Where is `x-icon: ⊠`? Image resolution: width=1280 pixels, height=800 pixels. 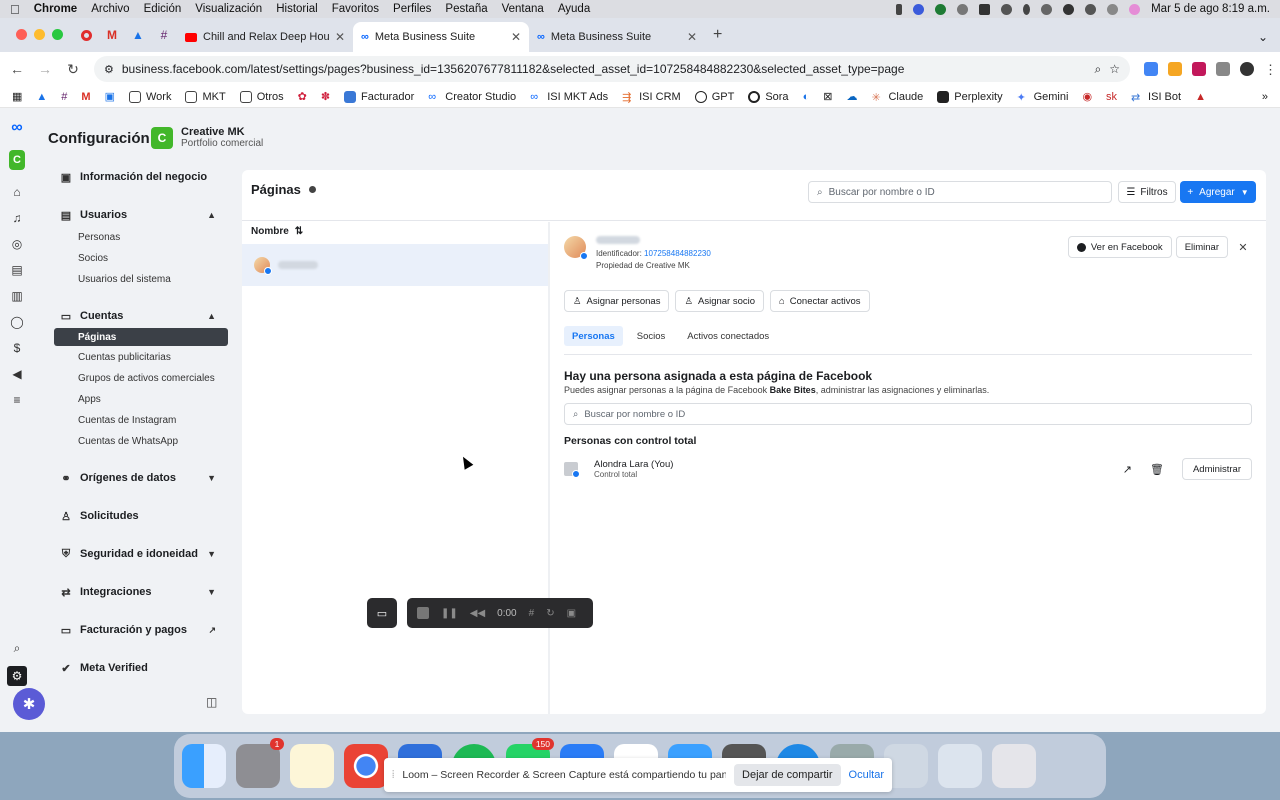 x-icon: ⊠ is located at coordinates (827, 96).